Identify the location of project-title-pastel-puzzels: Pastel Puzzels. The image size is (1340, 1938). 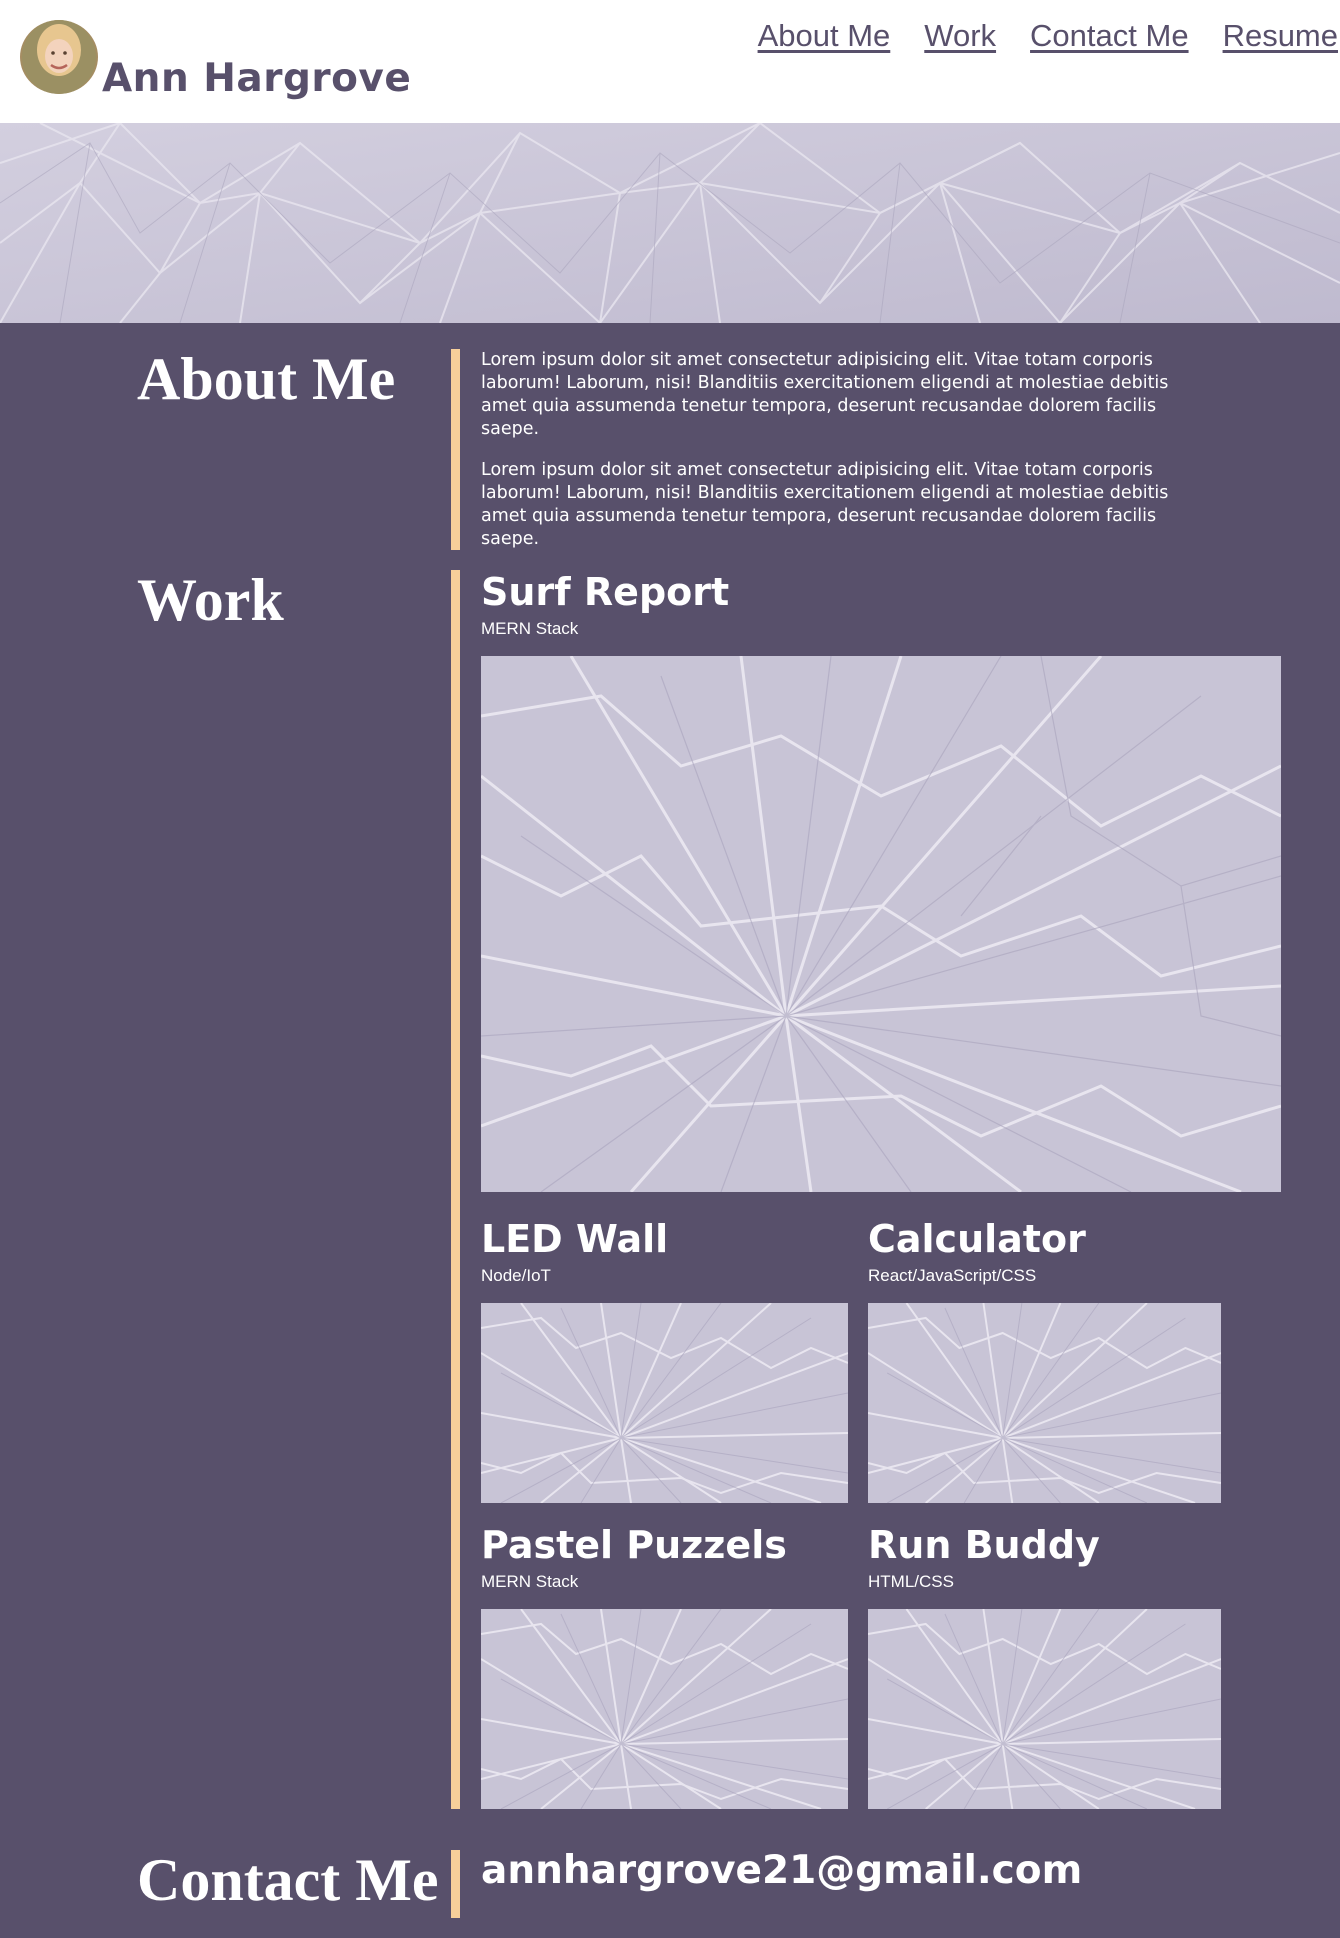
(634, 1545).